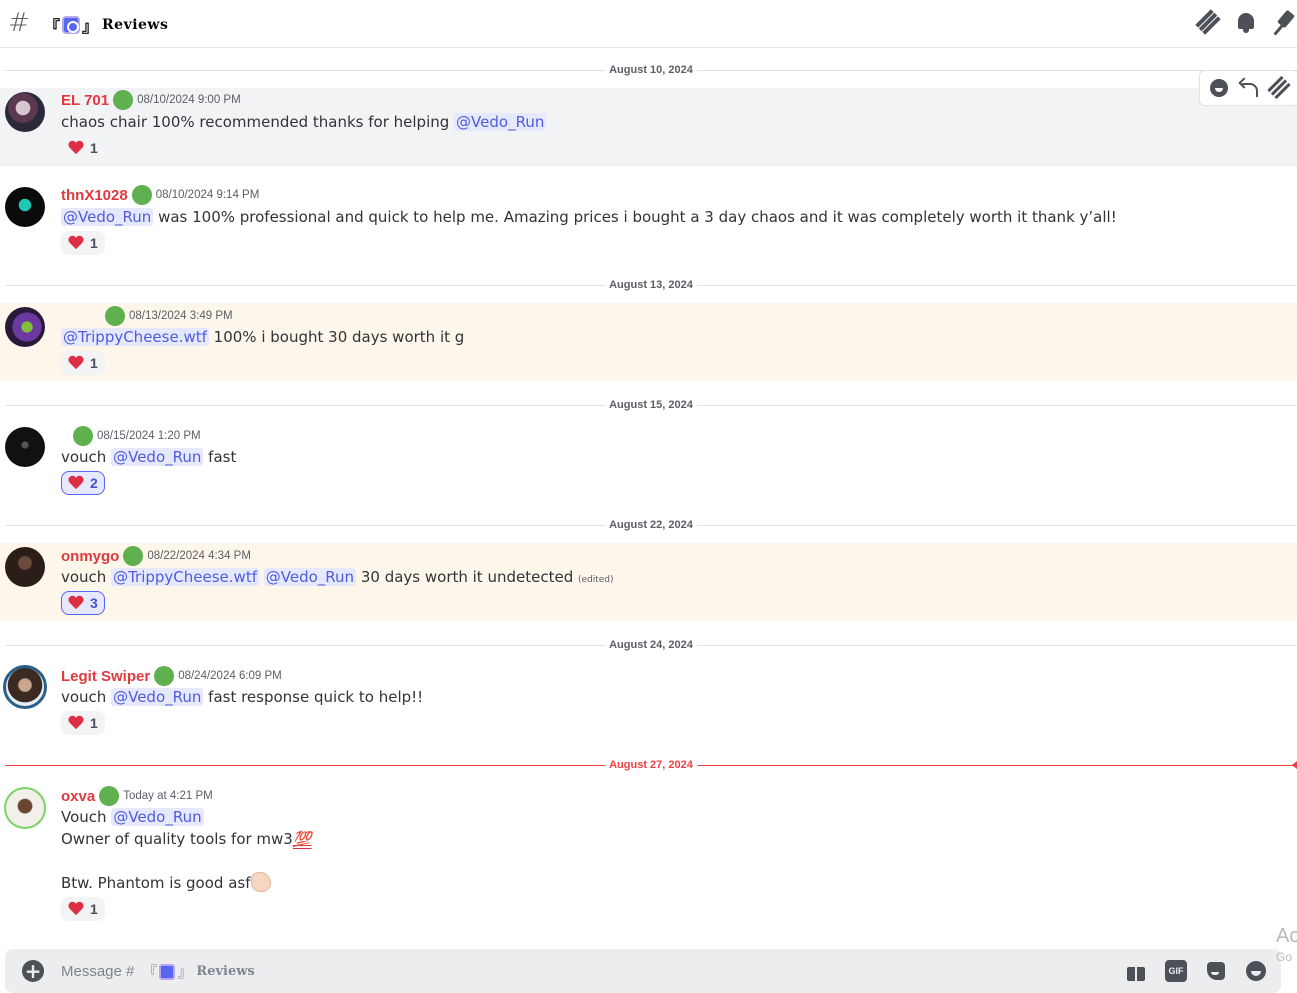 The height and width of the screenshot is (993, 1297). I want to click on reaction-pill: 2, so click(83, 483).